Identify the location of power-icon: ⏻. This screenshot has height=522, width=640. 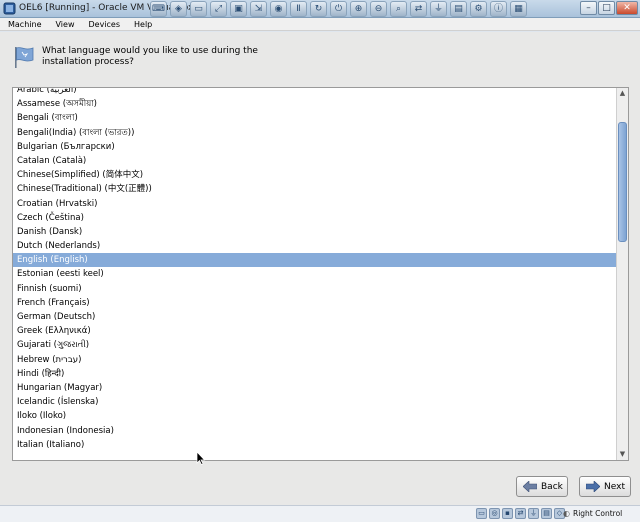
(338, 9).